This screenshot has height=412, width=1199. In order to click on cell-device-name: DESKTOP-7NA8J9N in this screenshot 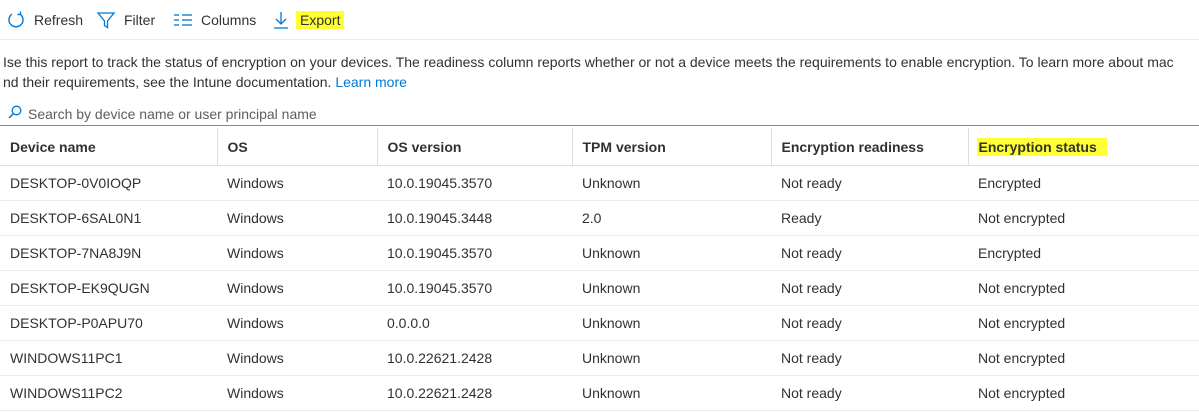, I will do `click(108, 253)`.